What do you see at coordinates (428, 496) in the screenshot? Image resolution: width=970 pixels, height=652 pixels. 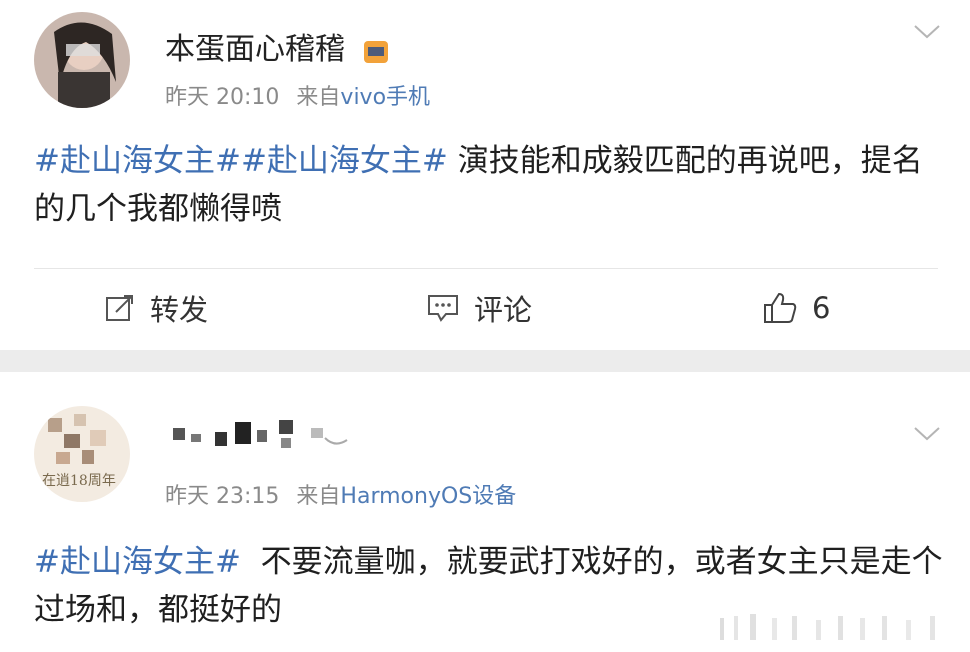 I see `source-device: HarmonyOS设备` at bounding box center [428, 496].